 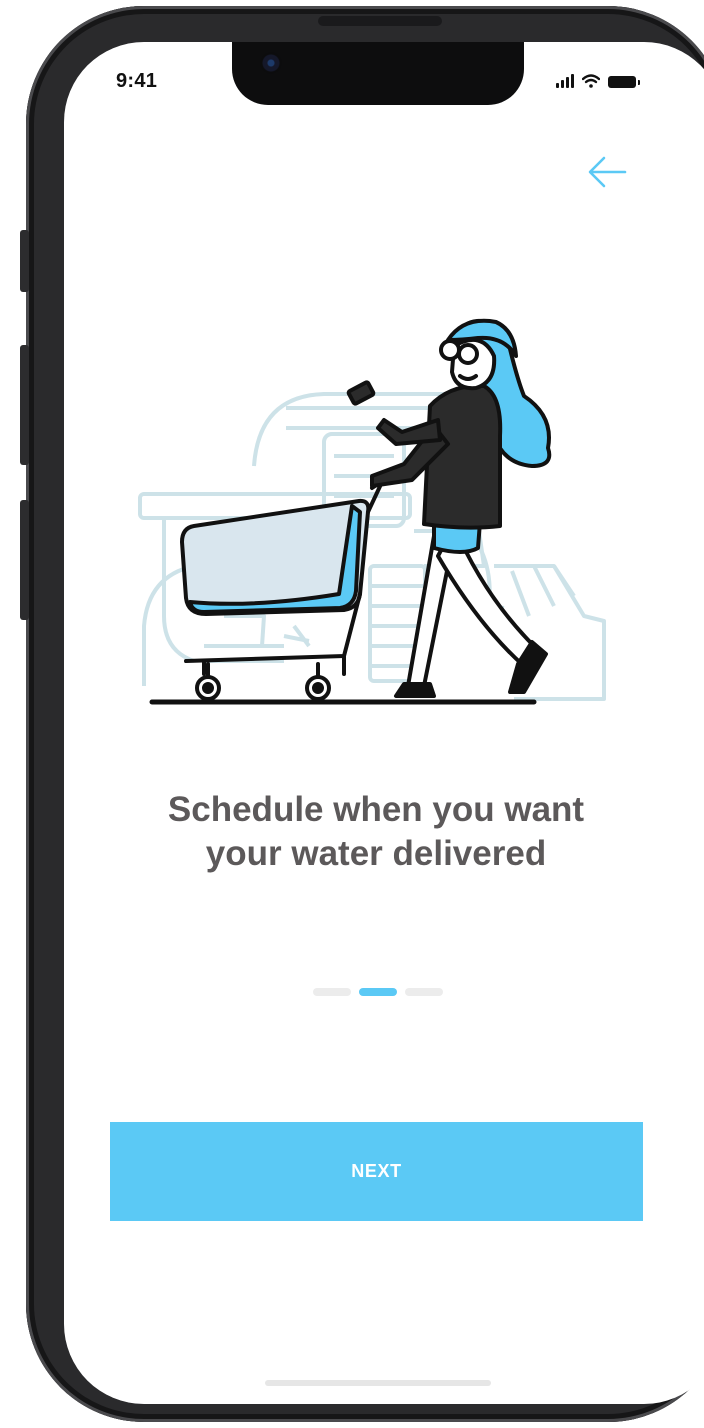 What do you see at coordinates (376, 853) in the screenshot?
I see `headline-line-2: your water delivered` at bounding box center [376, 853].